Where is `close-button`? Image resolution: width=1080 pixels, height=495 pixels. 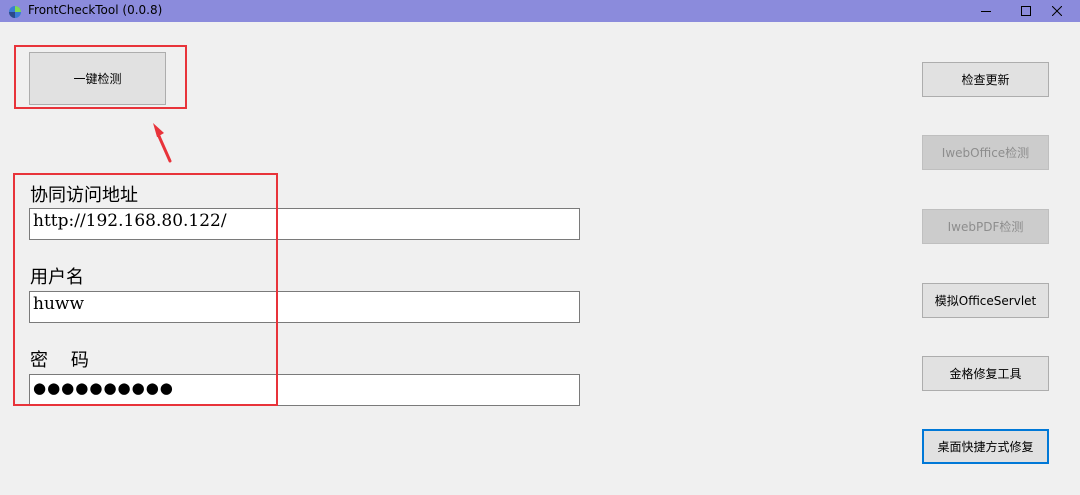
close-button is located at coordinates (1057, 11).